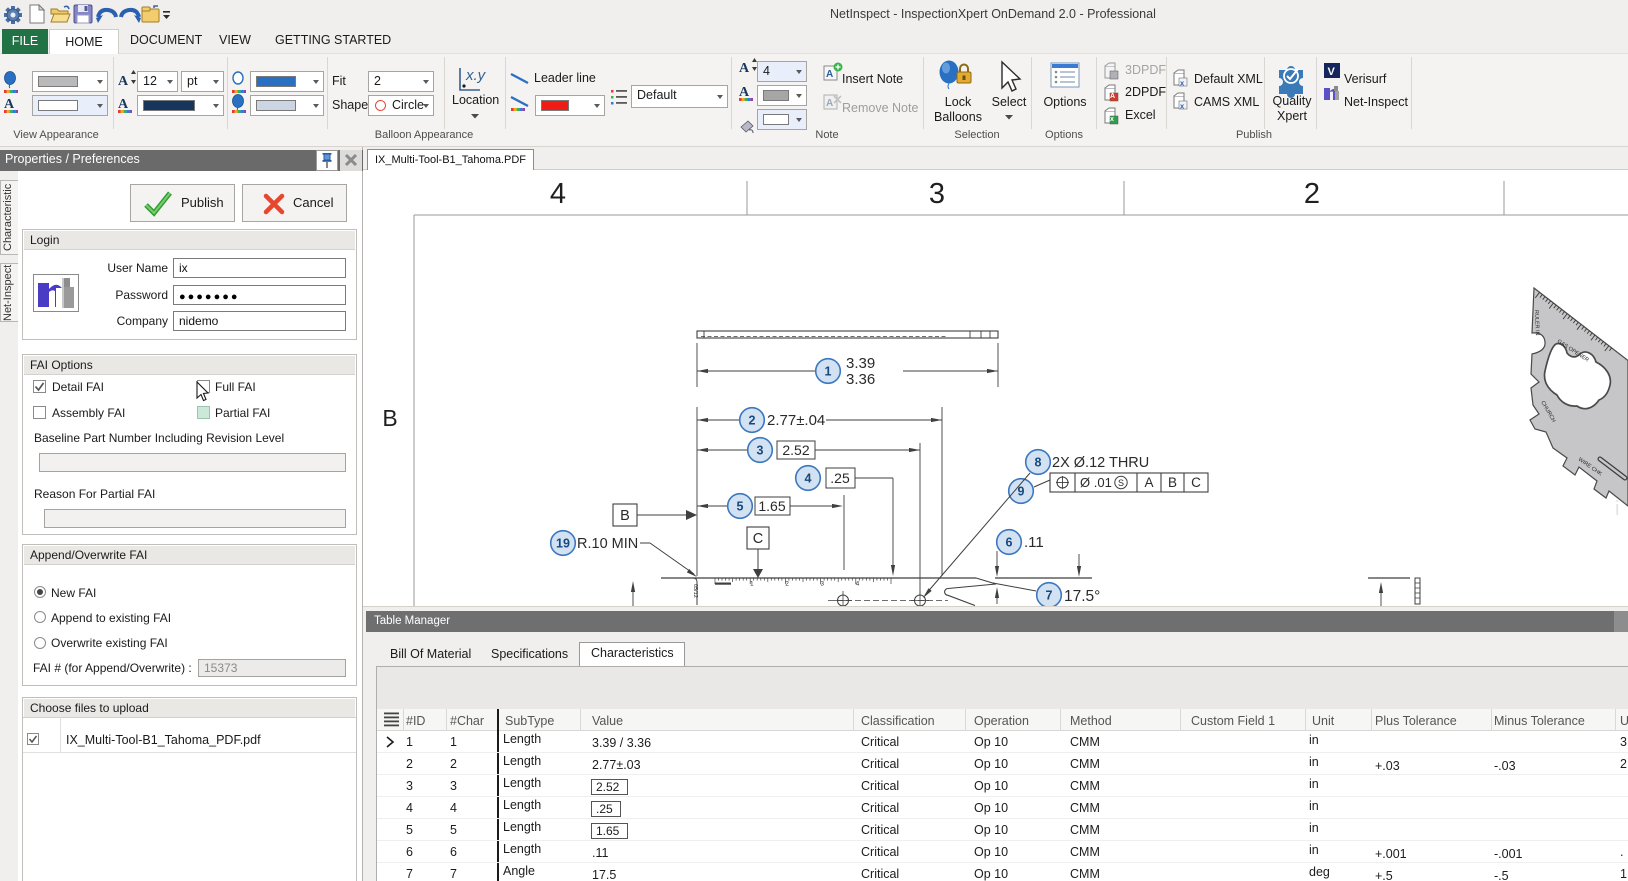  What do you see at coordinates (1082, 596) in the screenshot?
I see `svg-text: 17.5°` at bounding box center [1082, 596].